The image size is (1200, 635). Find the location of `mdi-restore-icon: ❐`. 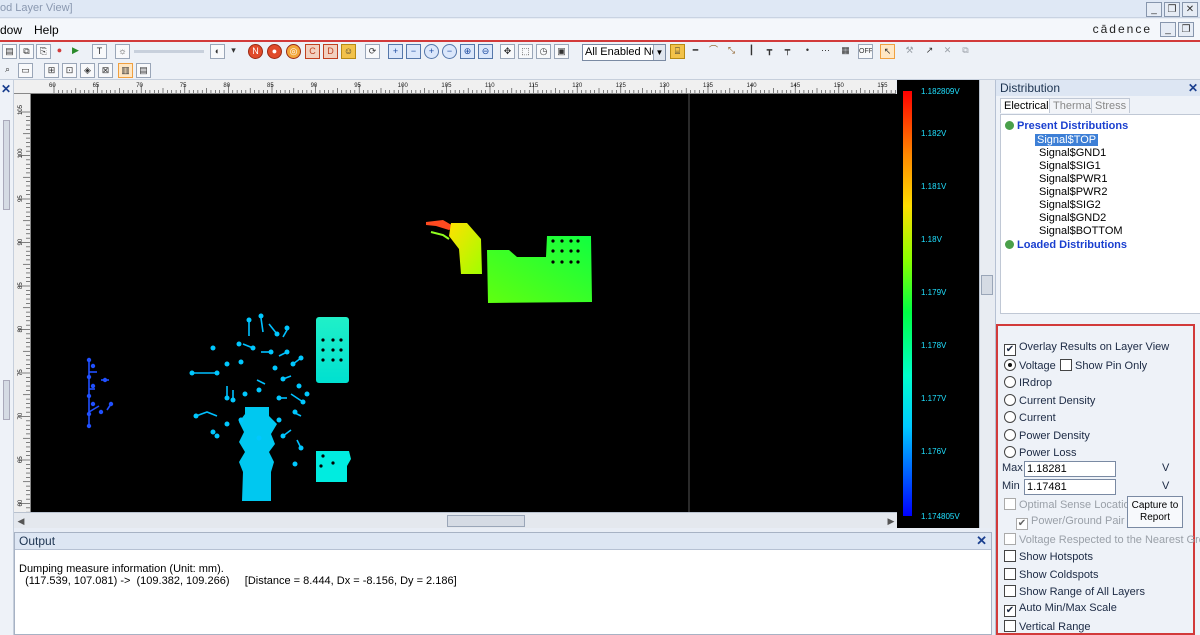

mdi-restore-icon: ❐ is located at coordinates (1186, 29).